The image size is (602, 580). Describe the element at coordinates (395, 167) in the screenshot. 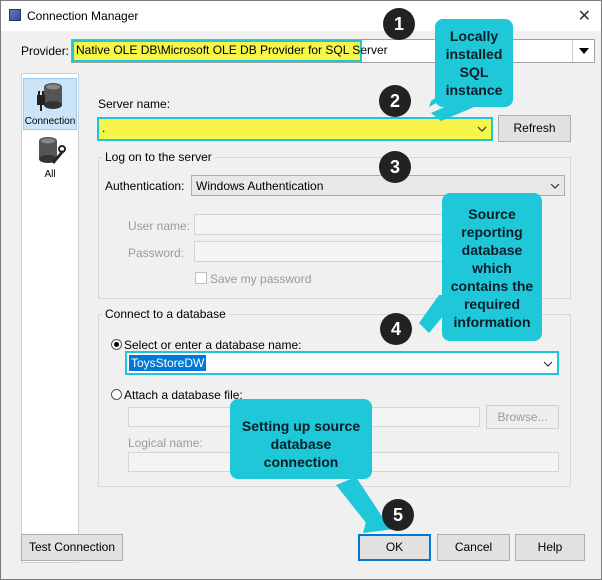

I see `step-number-3: 3` at that location.